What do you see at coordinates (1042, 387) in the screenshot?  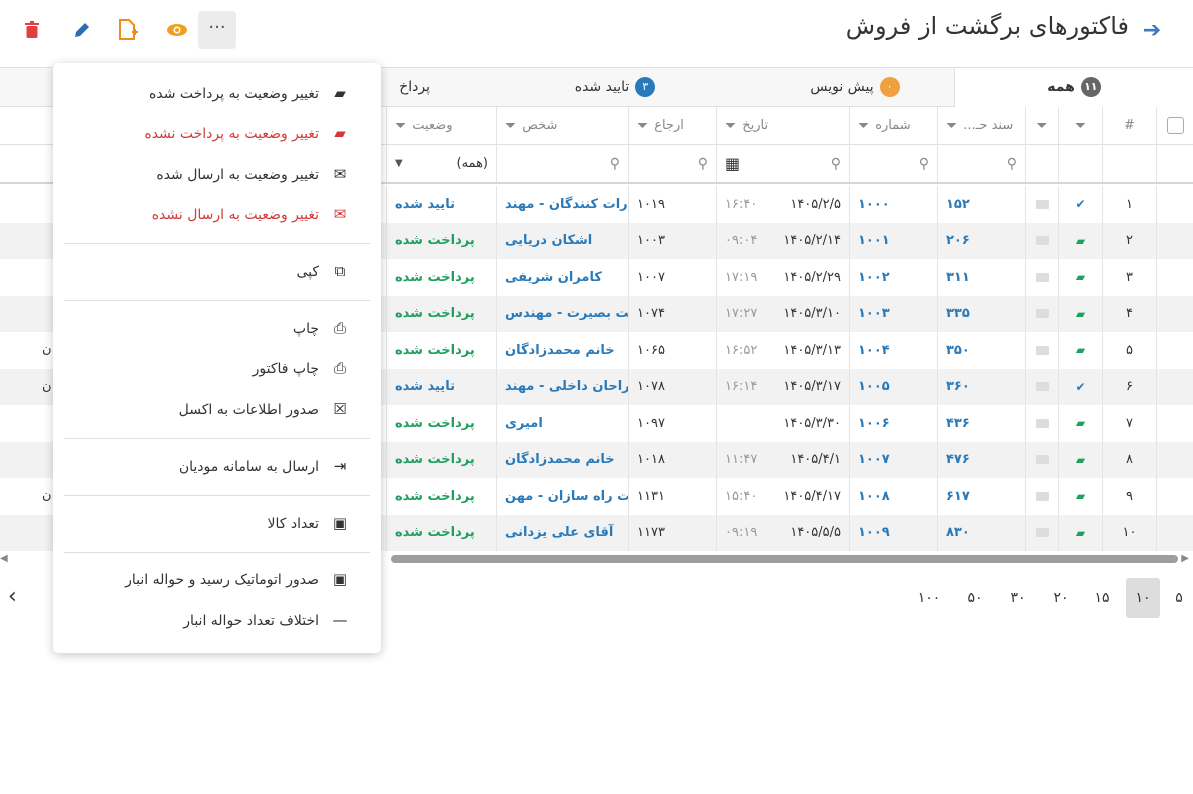 I see `envelope-icon` at bounding box center [1042, 387].